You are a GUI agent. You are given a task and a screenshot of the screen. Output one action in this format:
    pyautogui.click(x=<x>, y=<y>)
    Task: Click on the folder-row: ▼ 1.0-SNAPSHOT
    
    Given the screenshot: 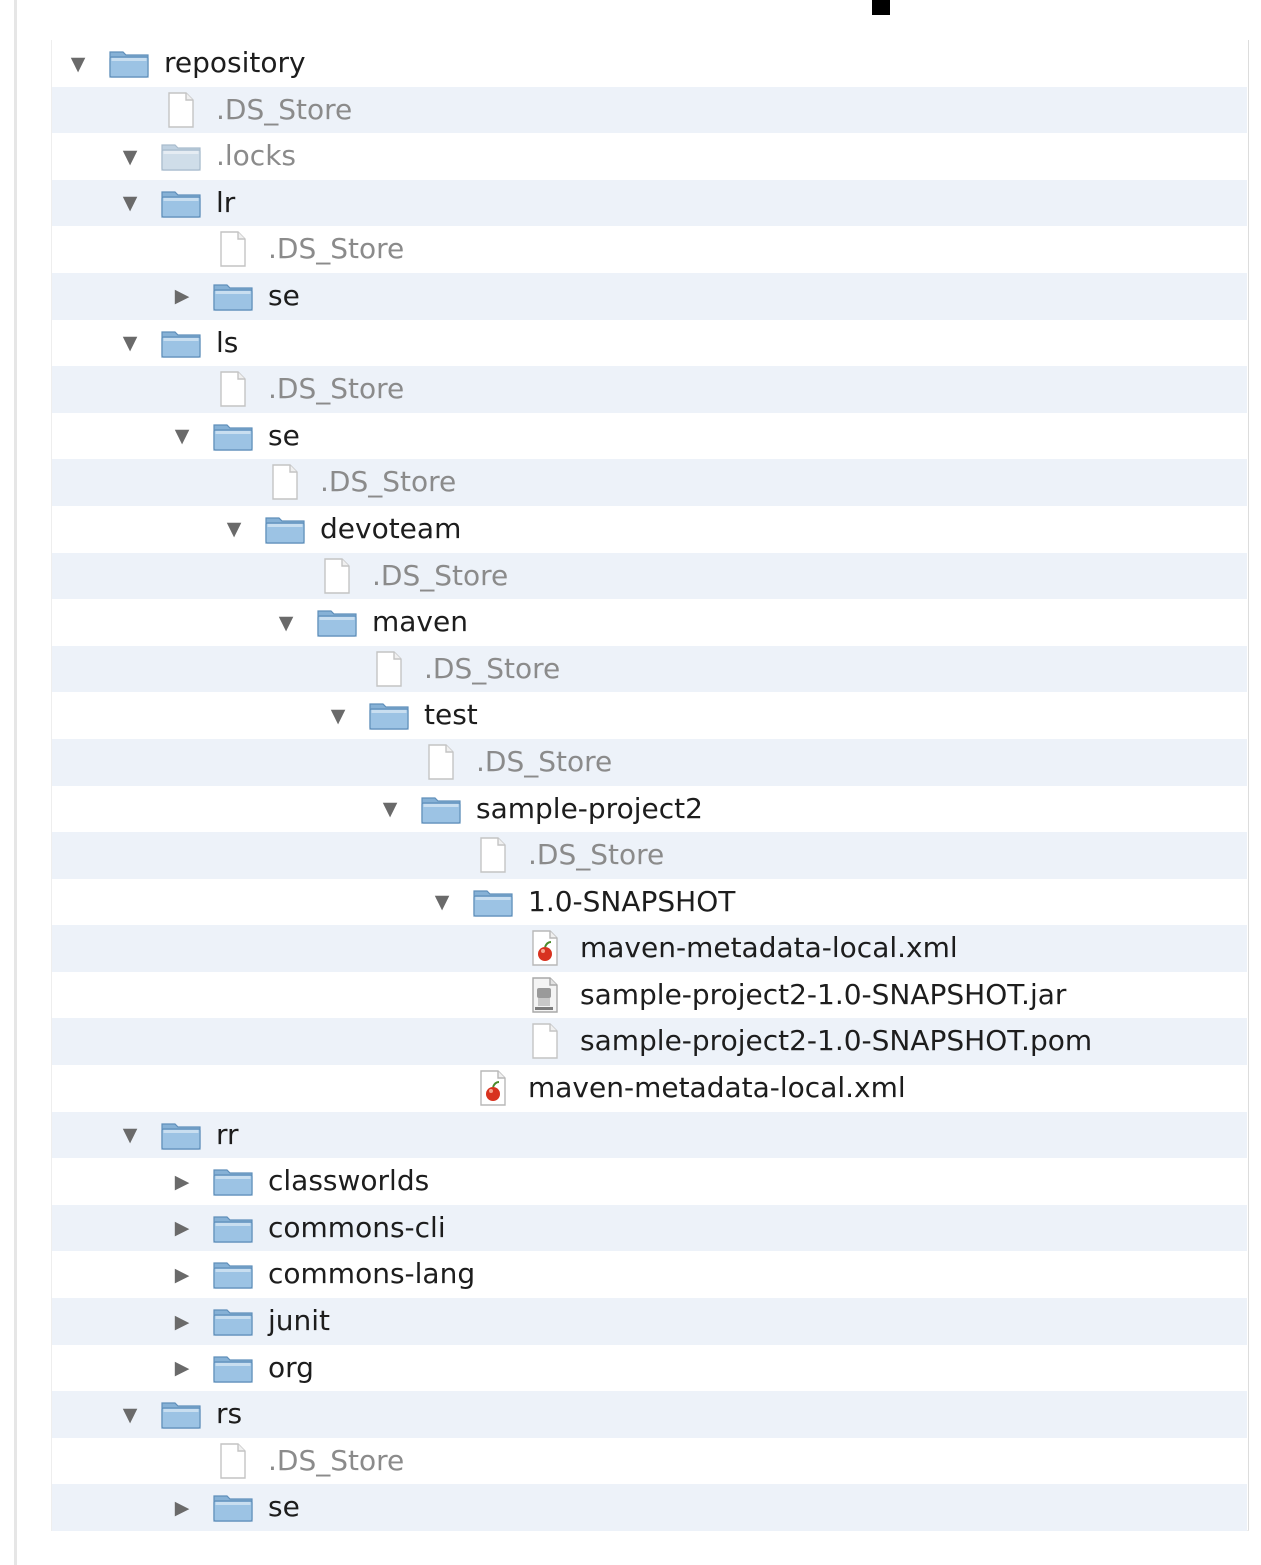 What is the action you would take?
    pyautogui.click(x=649, y=902)
    